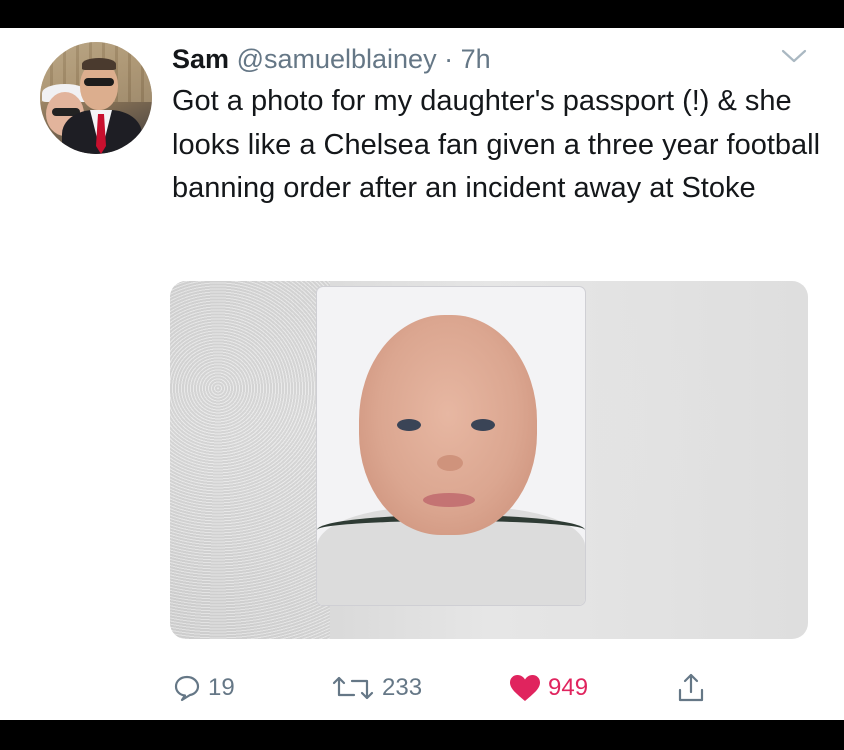 The width and height of the screenshot is (844, 750). Describe the element at coordinates (568, 687) in the screenshot. I see `like-count: 949` at that location.